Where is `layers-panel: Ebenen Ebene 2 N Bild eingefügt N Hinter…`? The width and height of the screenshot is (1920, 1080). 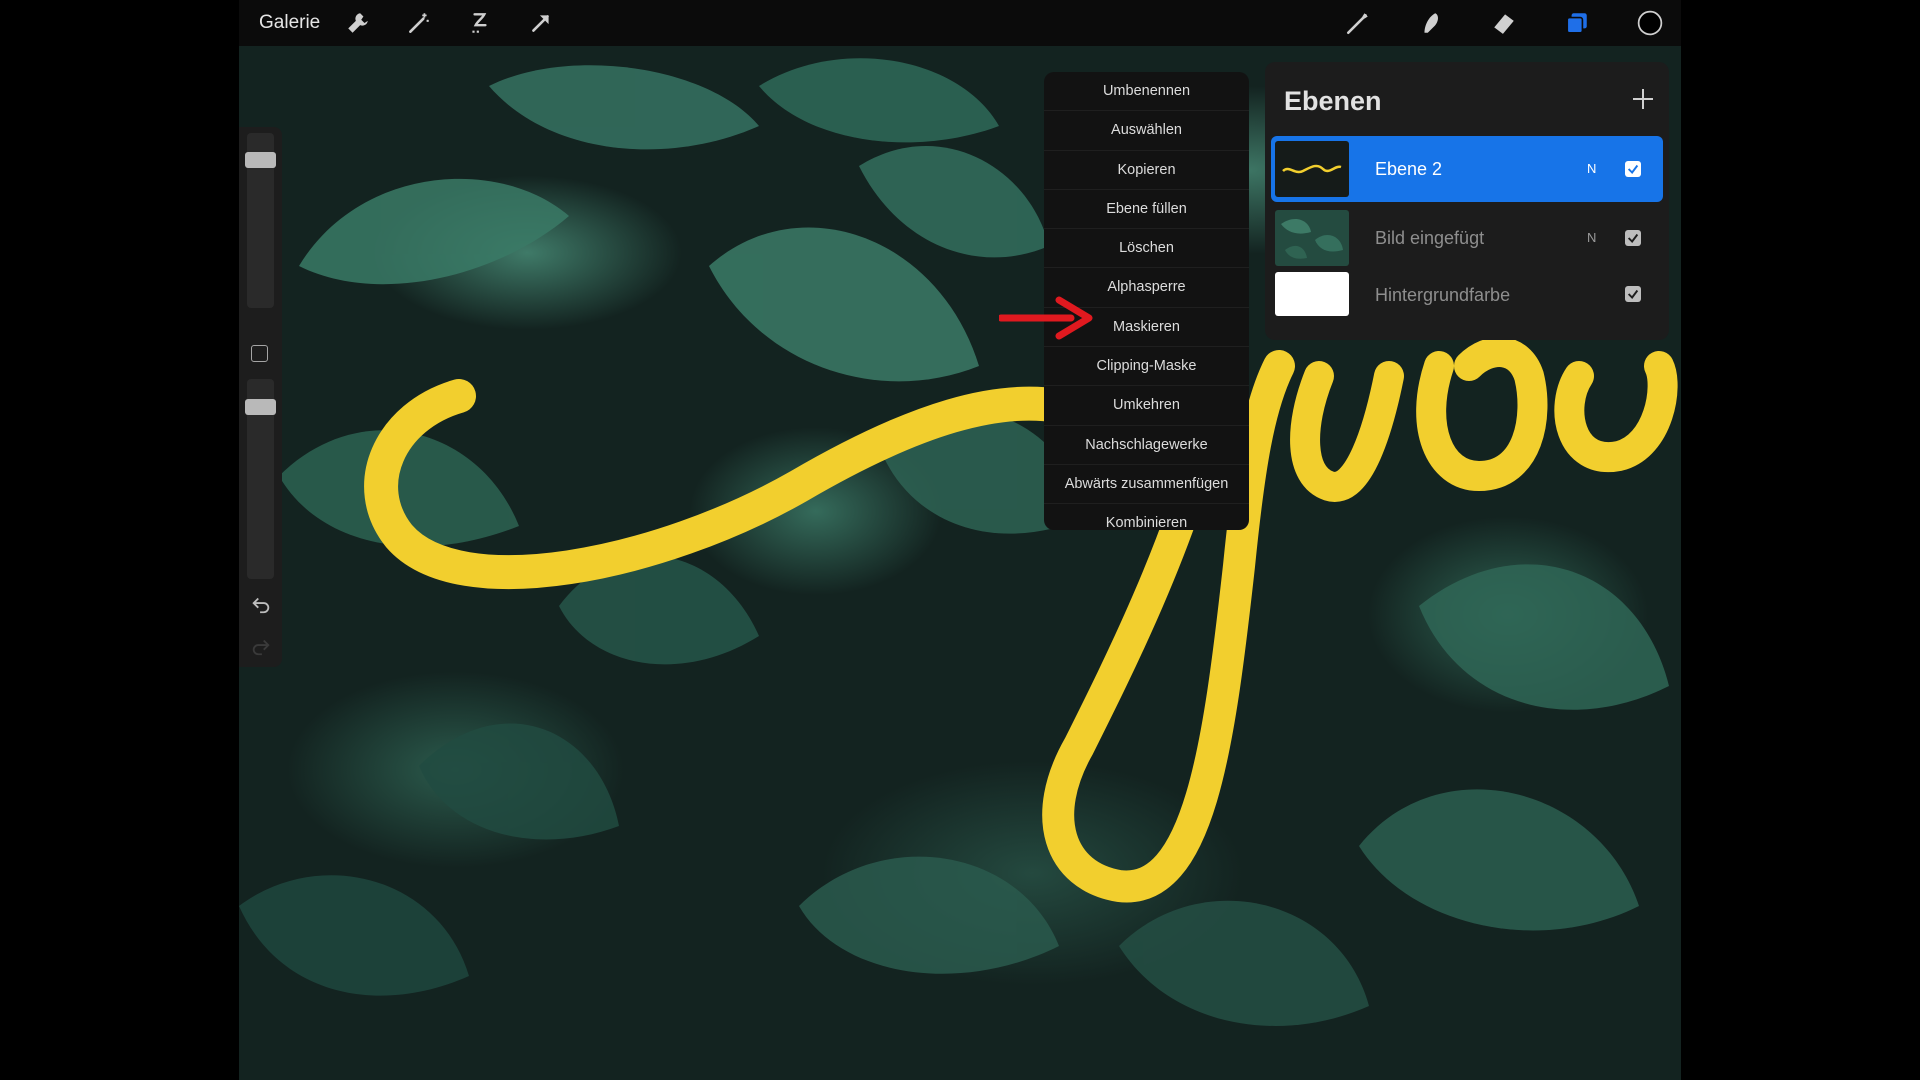
layers-panel: Ebenen Ebene 2 N Bild eingefügt N Hinter… is located at coordinates (1467, 201).